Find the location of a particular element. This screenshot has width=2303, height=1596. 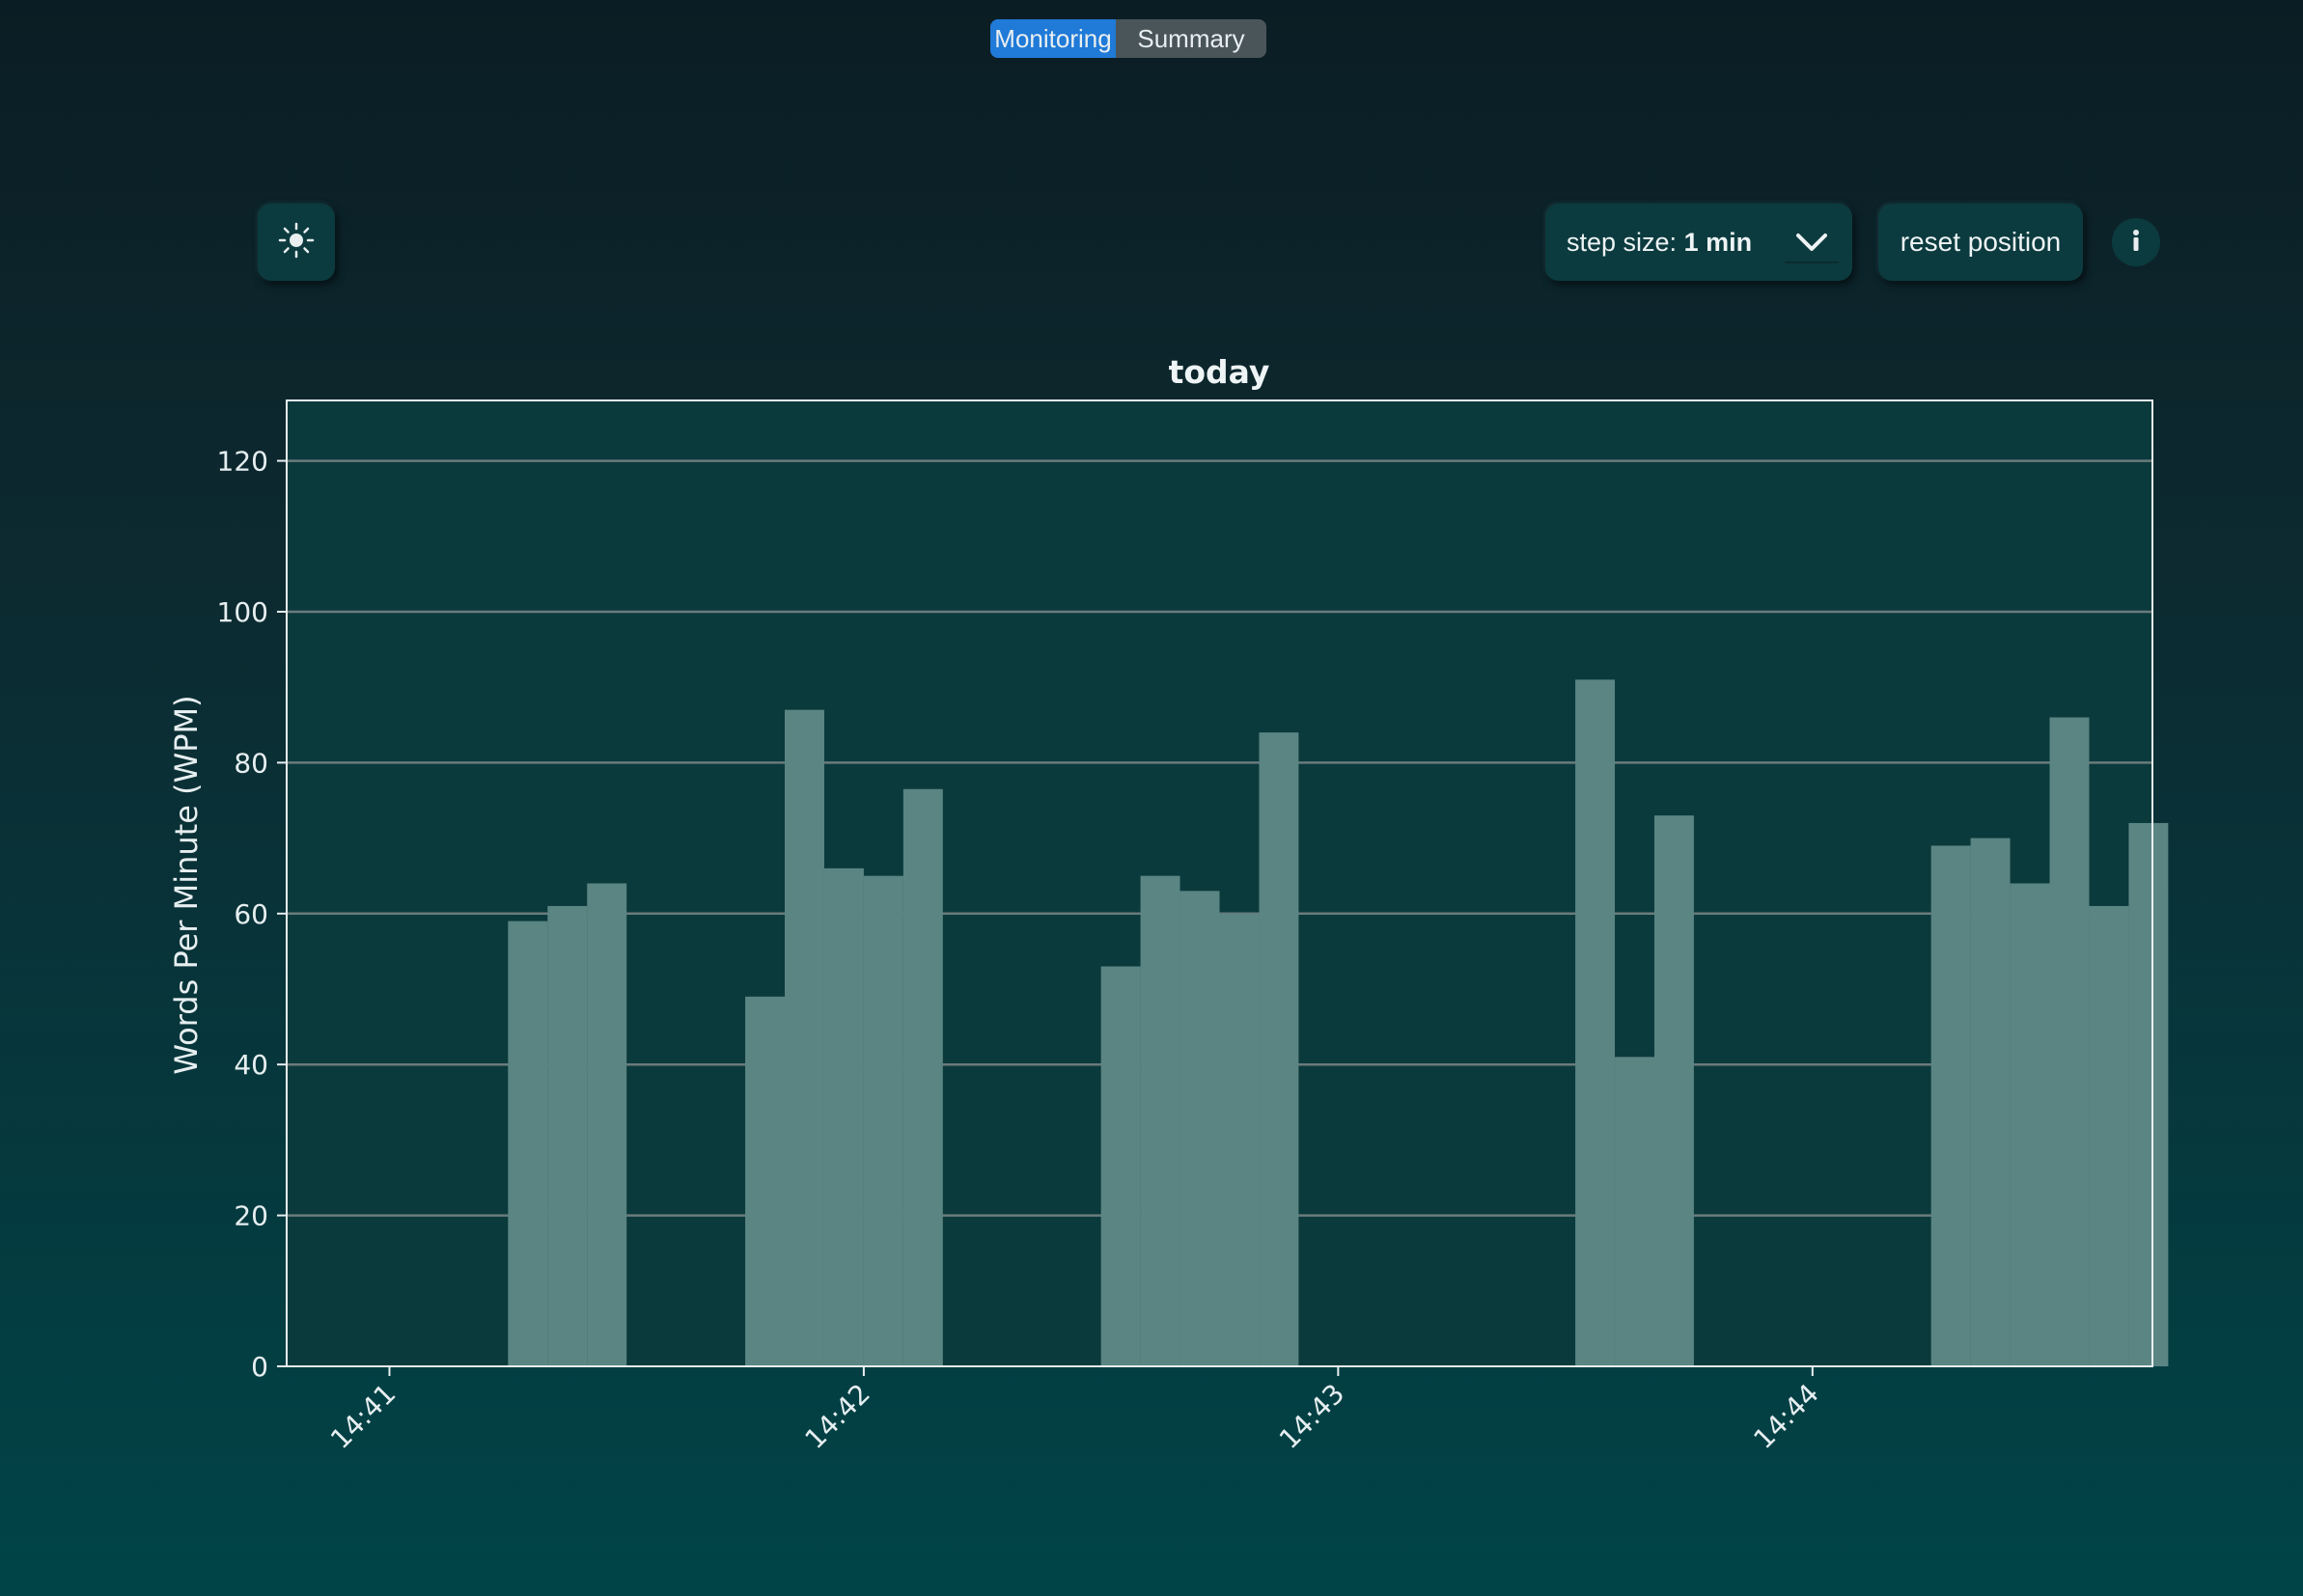

x-tick-label: 14:43 is located at coordinates (1311, 1417).